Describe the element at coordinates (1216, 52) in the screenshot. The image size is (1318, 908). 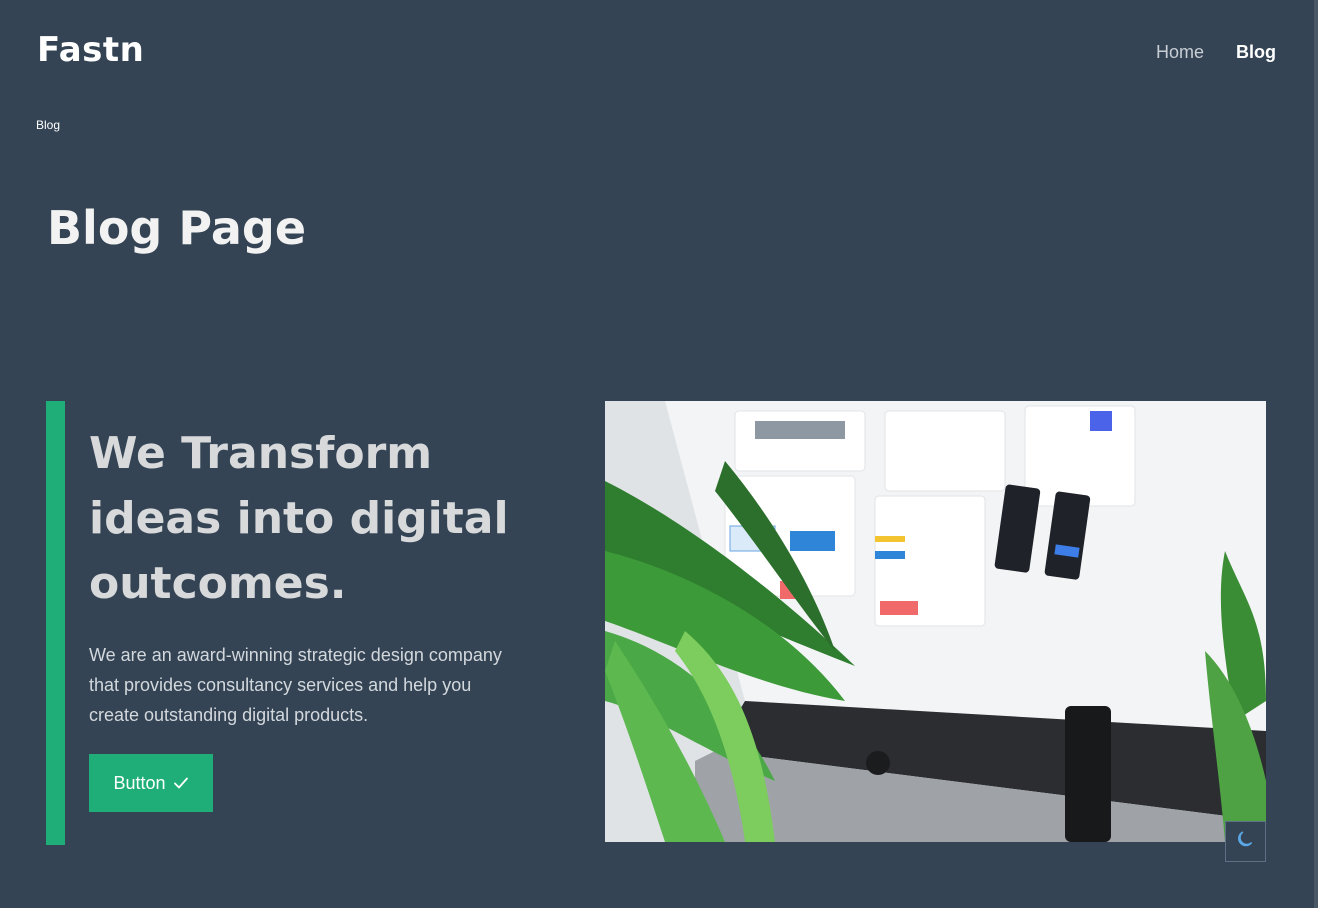
I see `main-nav: Home Blog` at that location.